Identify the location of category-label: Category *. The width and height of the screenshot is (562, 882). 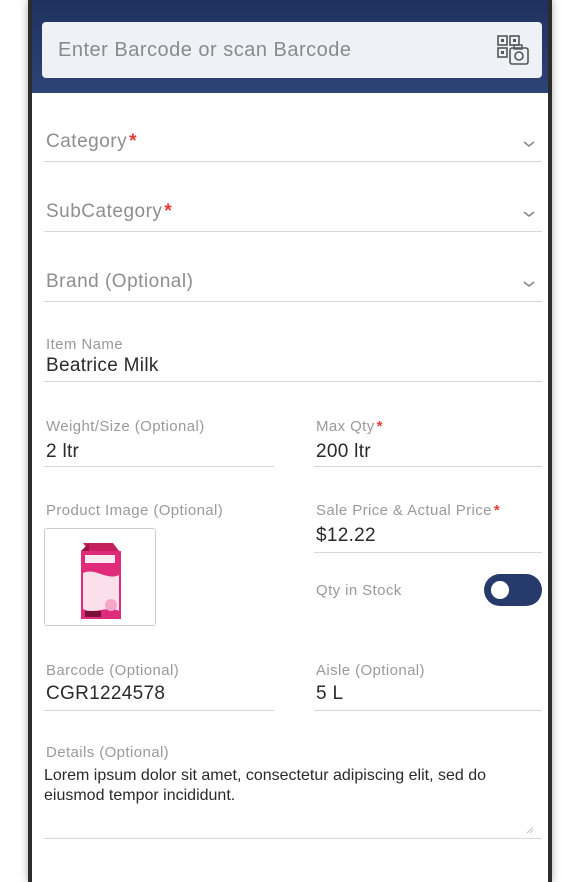
(92, 141).